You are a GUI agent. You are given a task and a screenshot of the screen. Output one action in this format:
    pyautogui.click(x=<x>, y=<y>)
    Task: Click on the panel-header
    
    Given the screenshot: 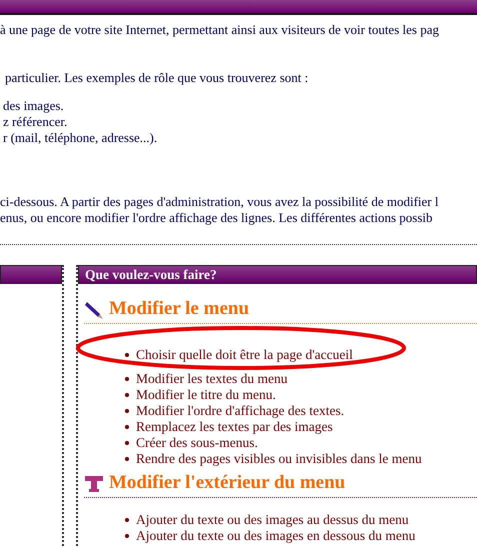 What is the action you would take?
    pyautogui.click(x=31, y=274)
    